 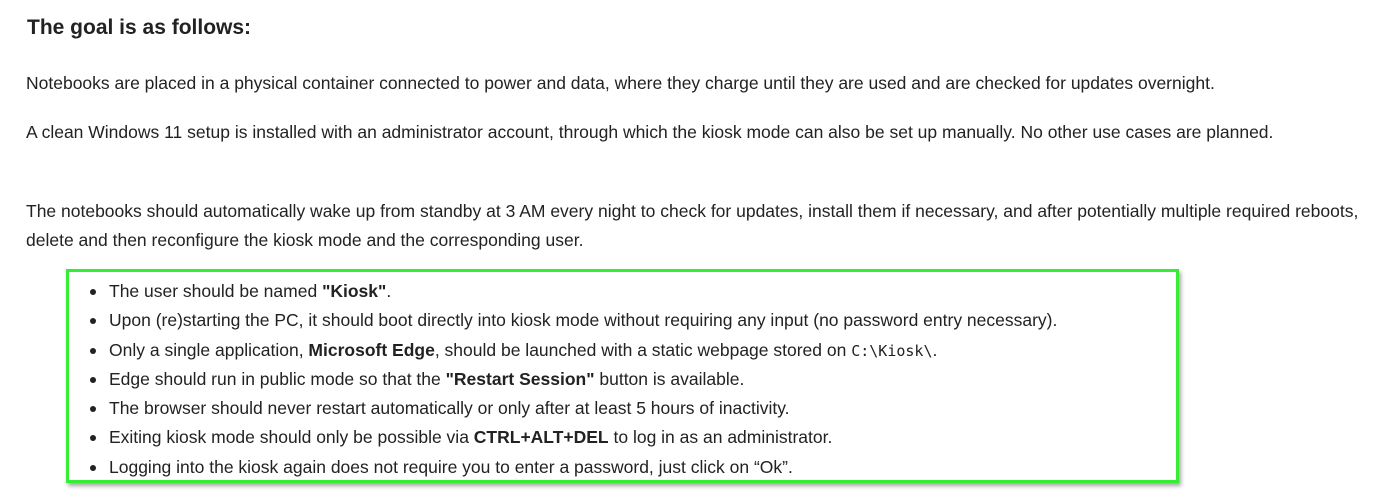 What do you see at coordinates (209, 349) in the screenshot?
I see `requirement-text: Only a single application,` at bounding box center [209, 349].